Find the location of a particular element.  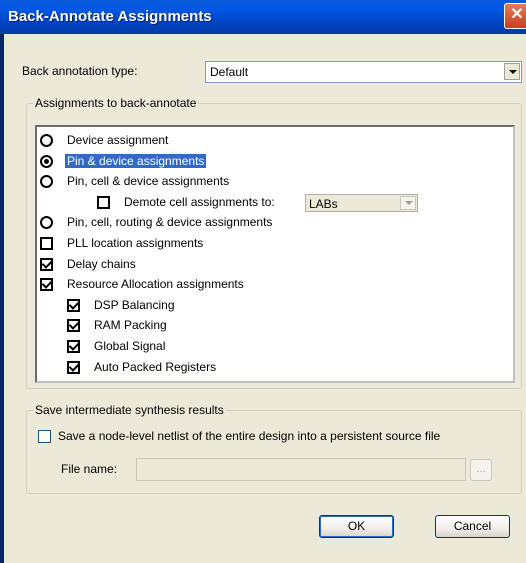

close-button: ✕ is located at coordinates (515, 16).